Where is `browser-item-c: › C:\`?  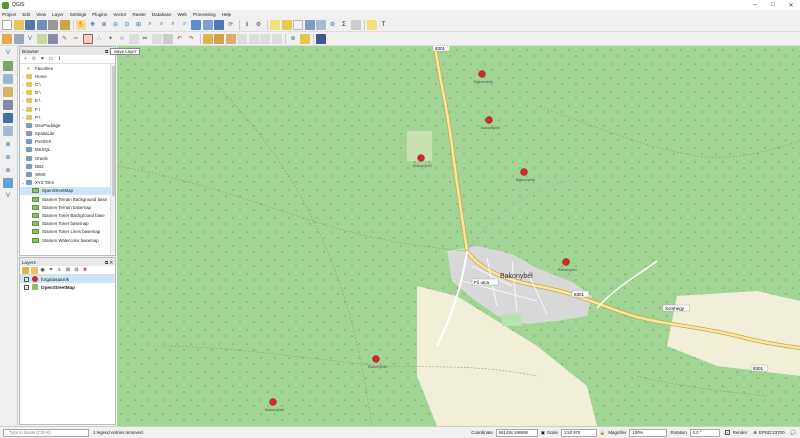
browser-item-c: › C:\ is located at coordinates (67, 84).